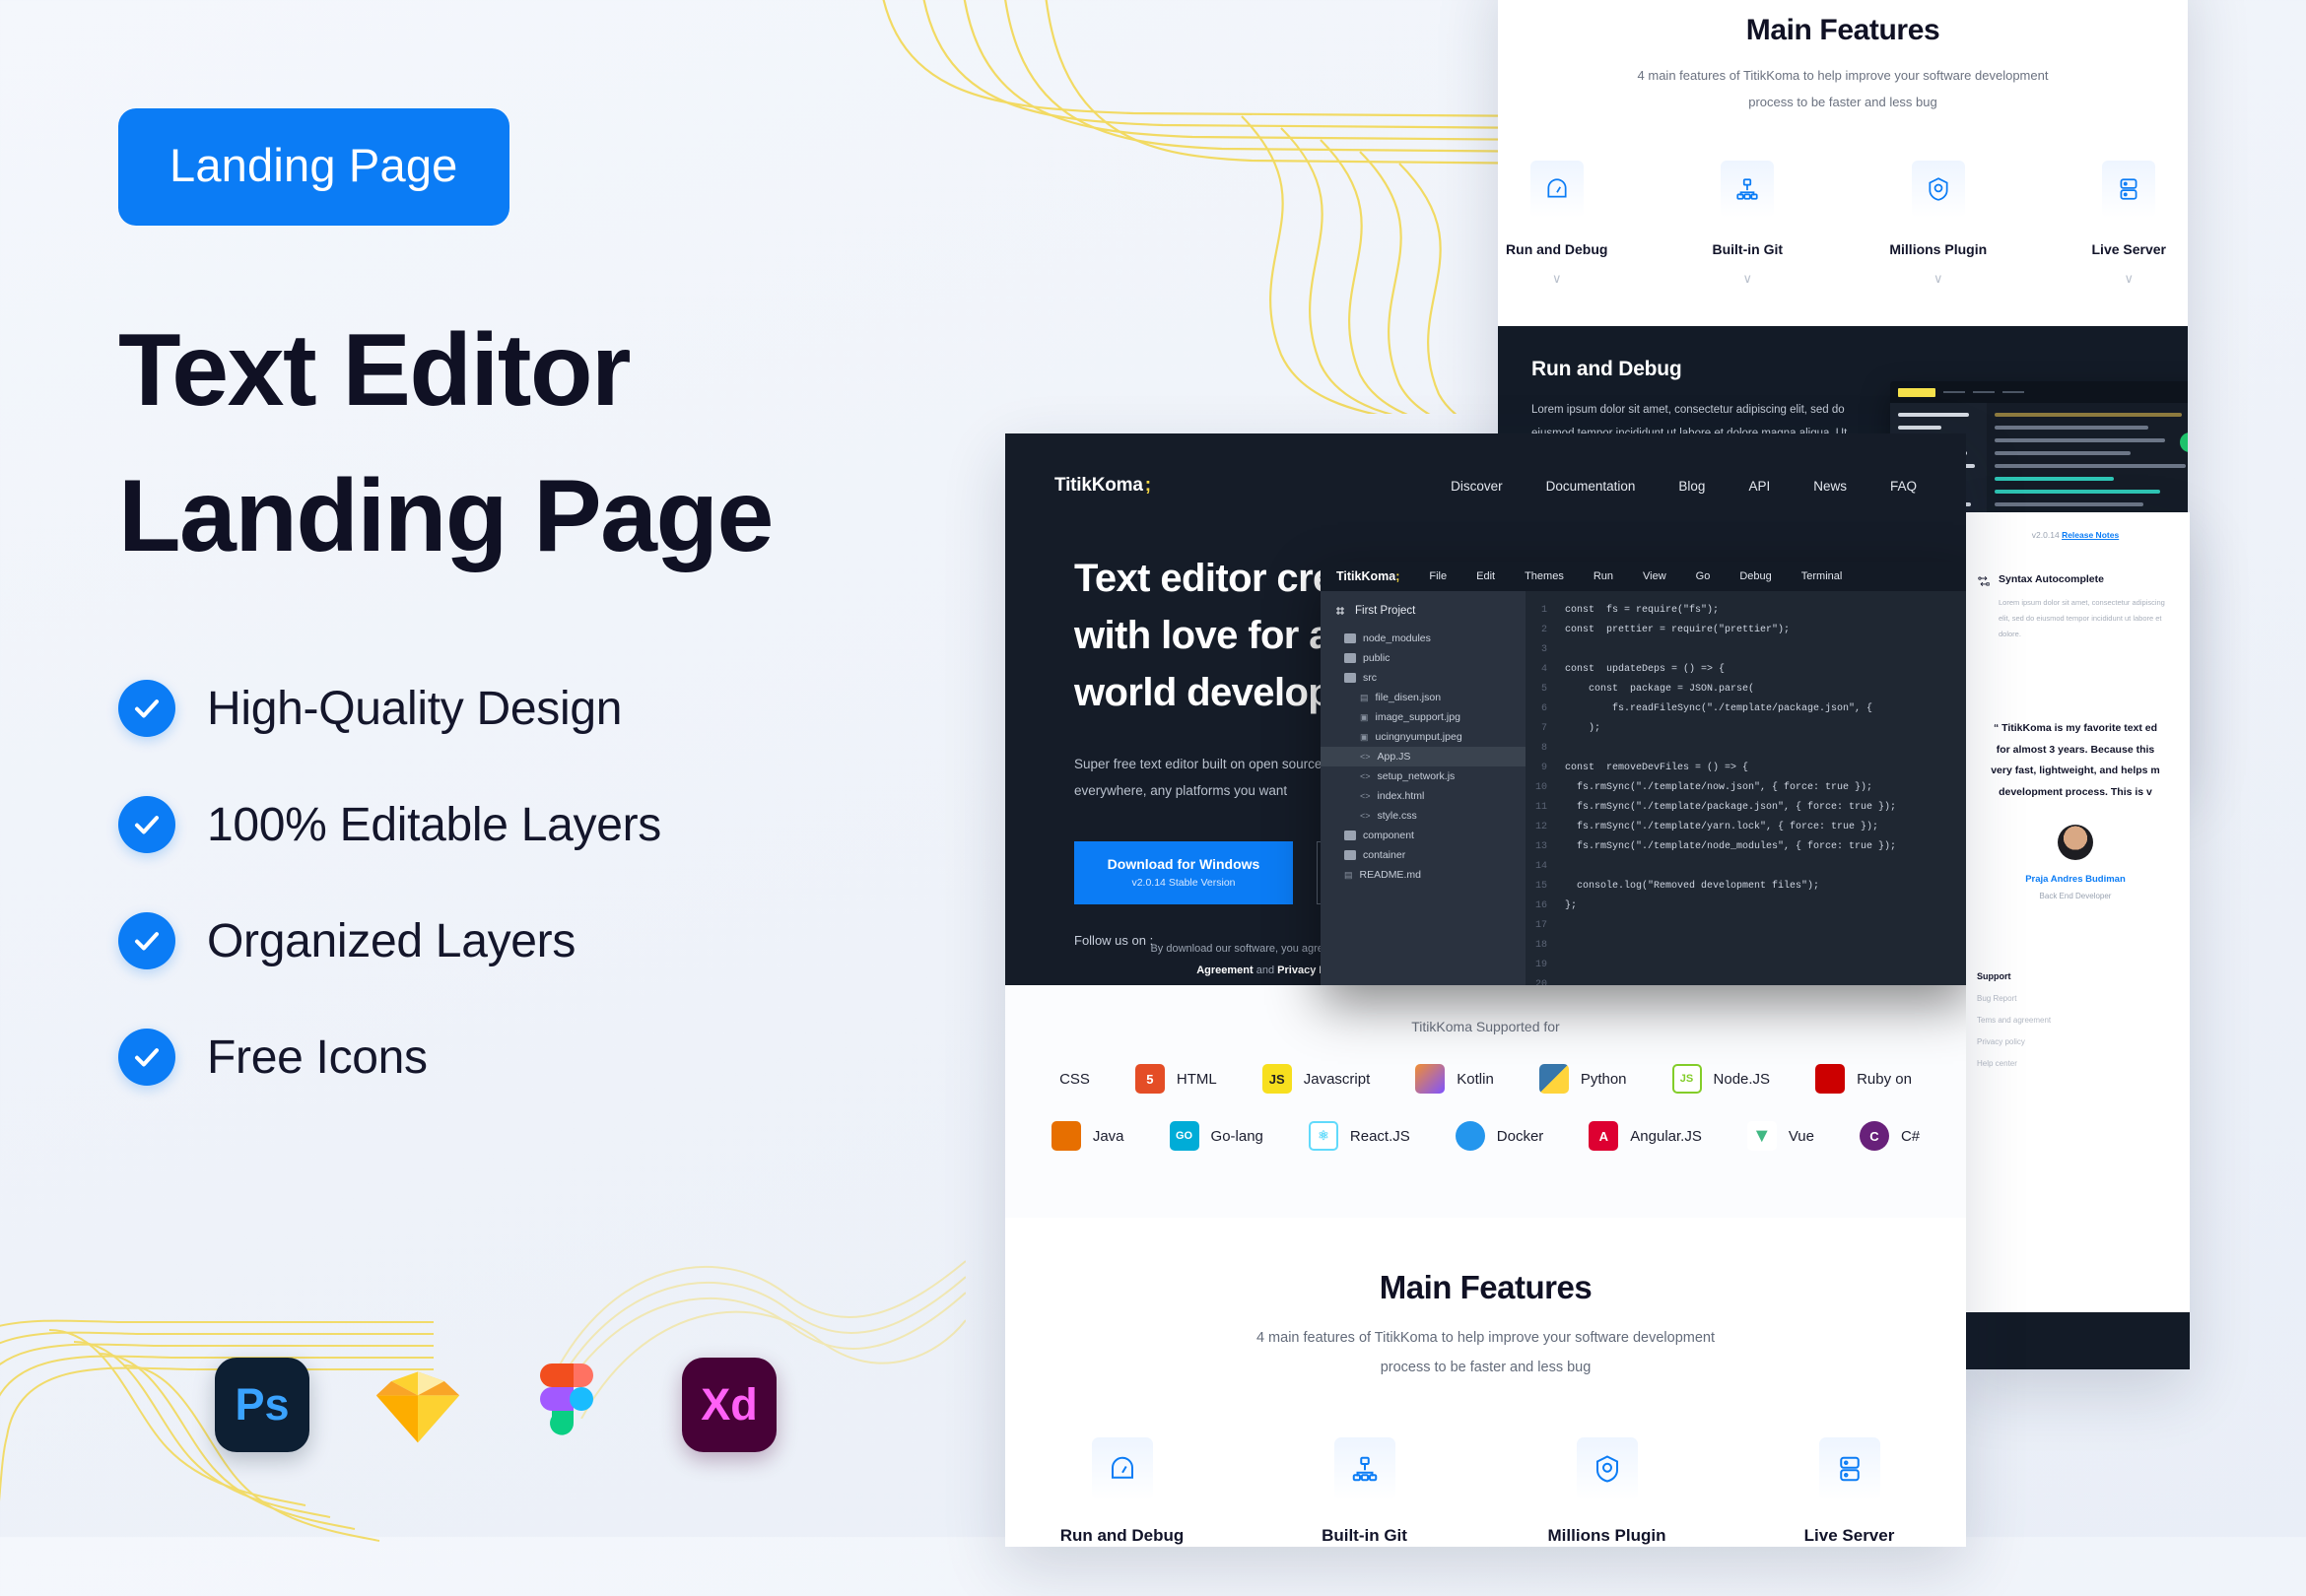 This screenshot has width=2306, height=1596. What do you see at coordinates (2045, 535) in the screenshot?
I see `version-label: v2.0.14` at bounding box center [2045, 535].